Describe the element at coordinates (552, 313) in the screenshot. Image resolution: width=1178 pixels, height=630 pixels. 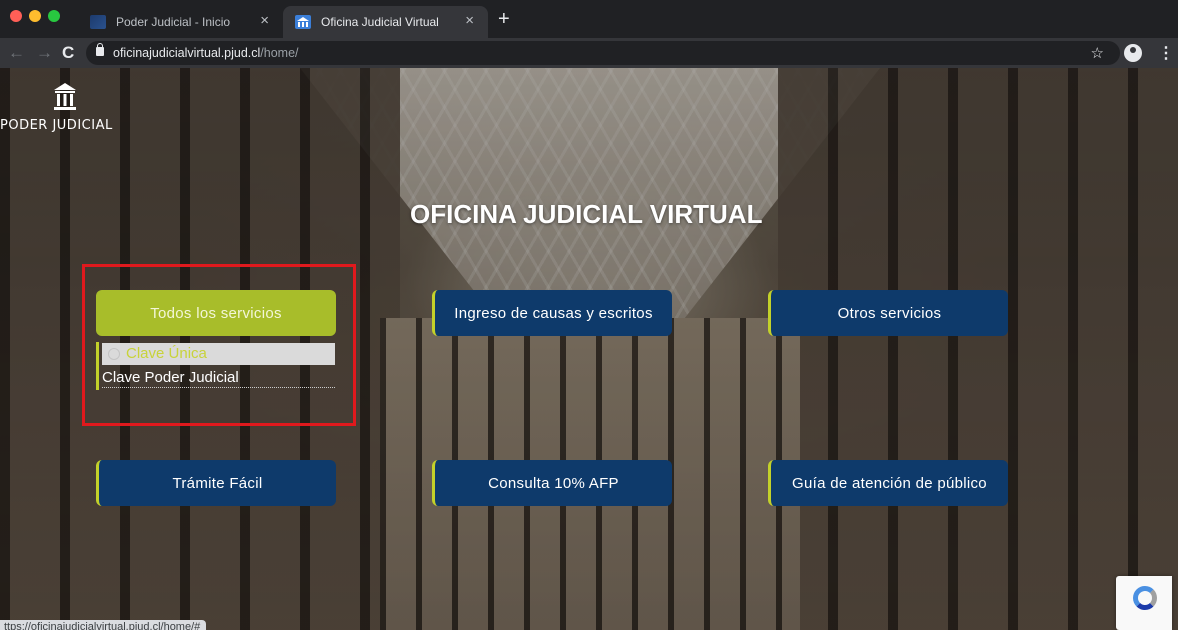
I see `ingreso-causas-button: Ingreso de causas y escritos` at that location.